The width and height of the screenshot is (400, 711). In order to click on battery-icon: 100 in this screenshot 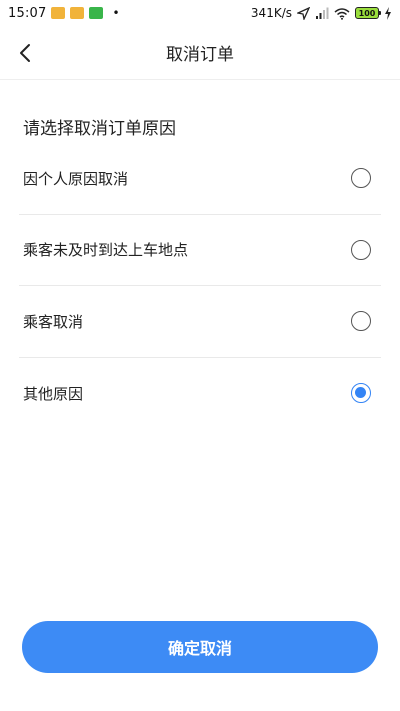, I will do `click(368, 13)`.